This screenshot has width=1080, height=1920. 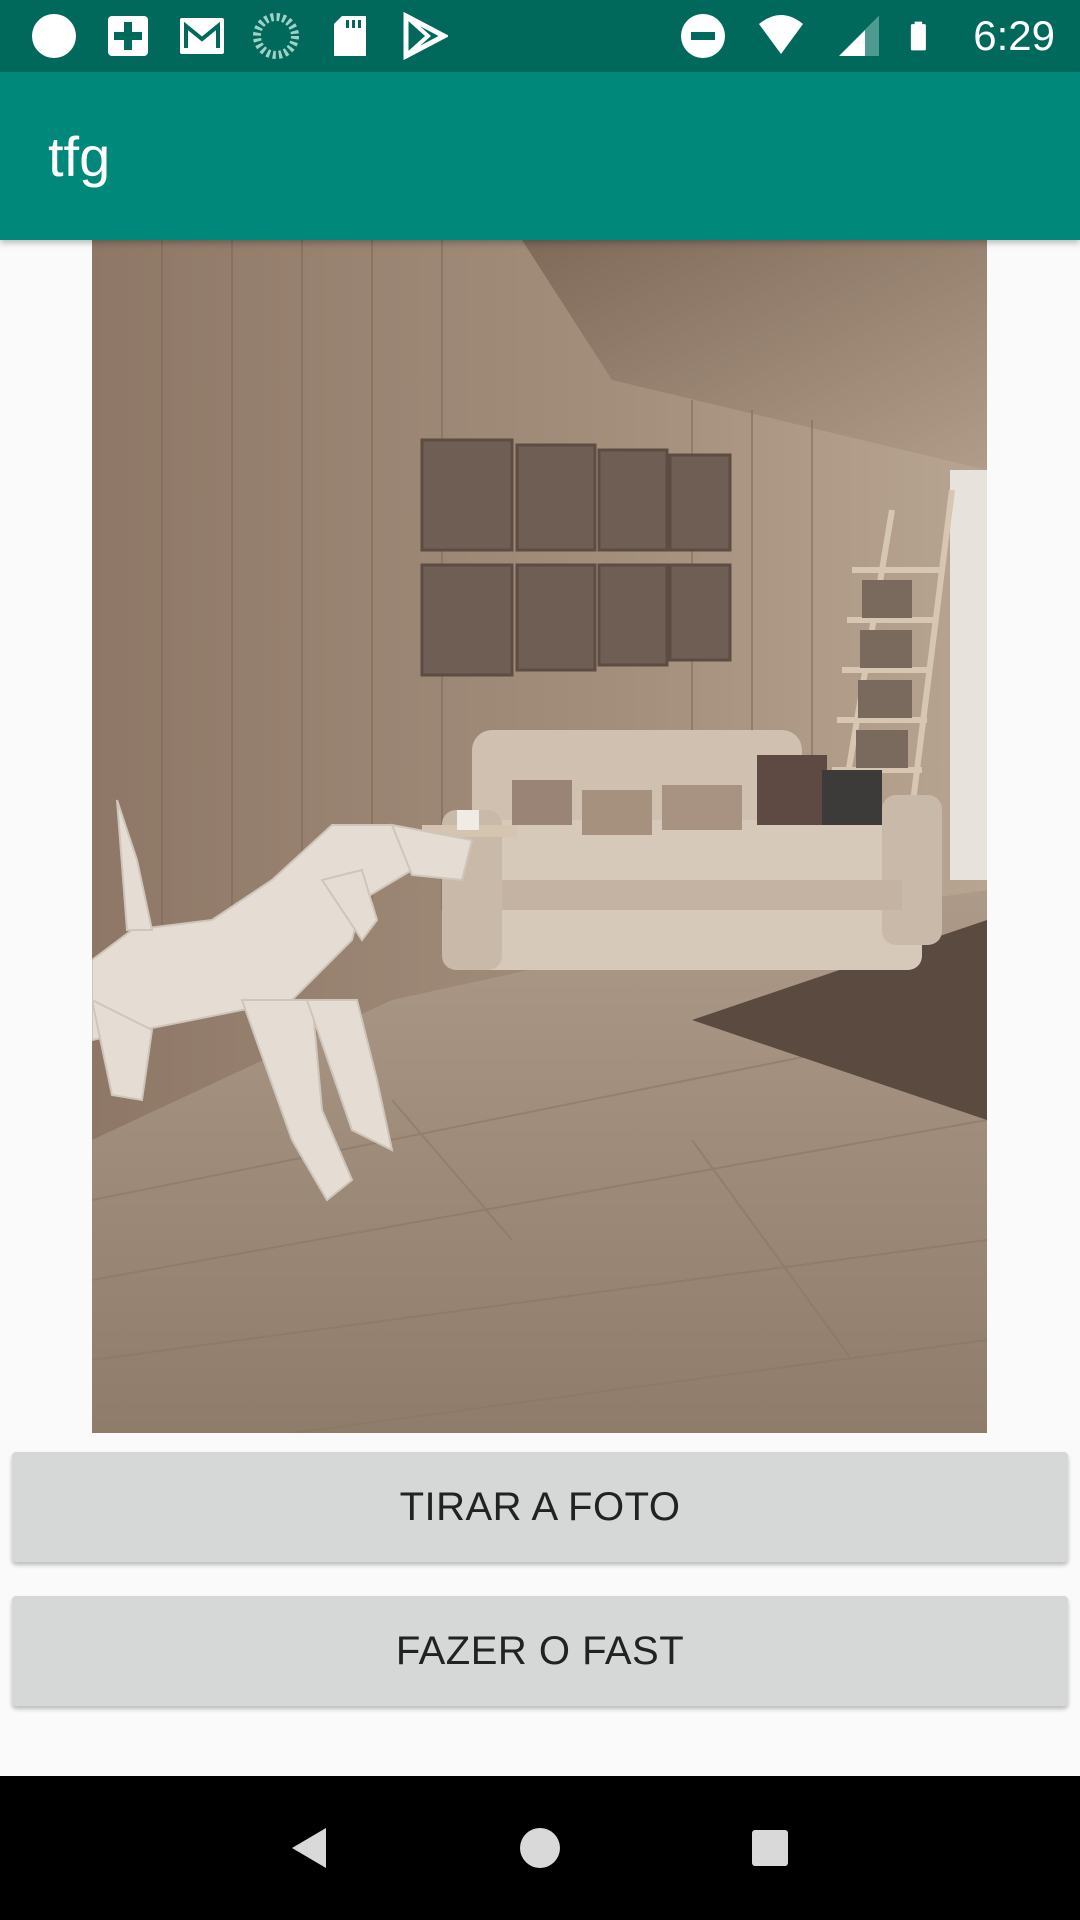 What do you see at coordinates (425, 36) in the screenshot?
I see `play-store-icon` at bounding box center [425, 36].